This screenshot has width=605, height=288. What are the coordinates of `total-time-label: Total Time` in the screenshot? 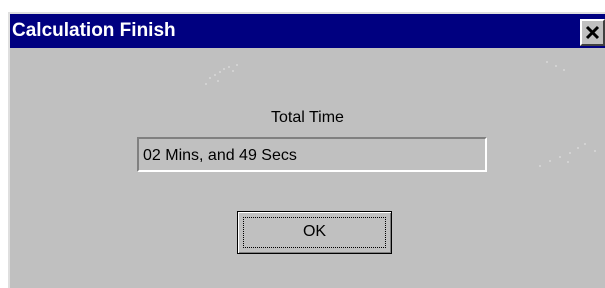 It's located at (307, 117).